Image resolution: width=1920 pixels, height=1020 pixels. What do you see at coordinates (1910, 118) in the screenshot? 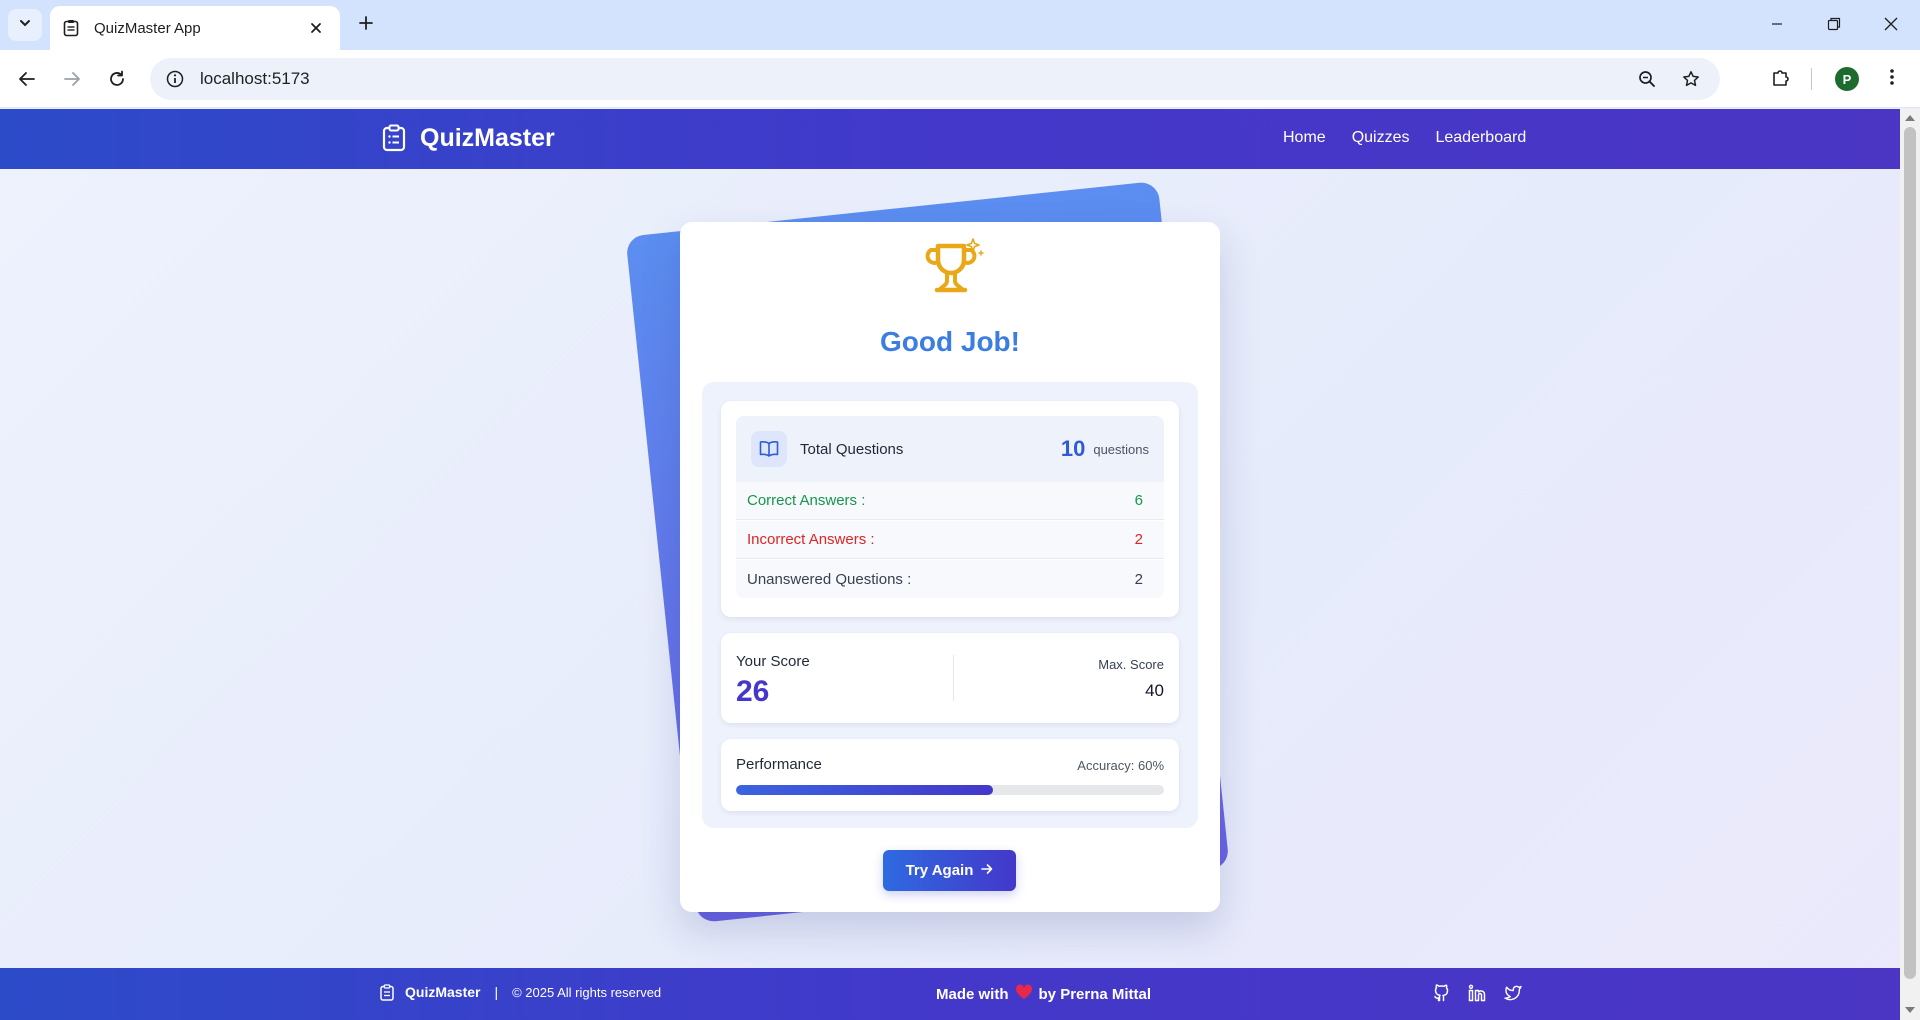
I see `scroll-up-arrow` at bounding box center [1910, 118].